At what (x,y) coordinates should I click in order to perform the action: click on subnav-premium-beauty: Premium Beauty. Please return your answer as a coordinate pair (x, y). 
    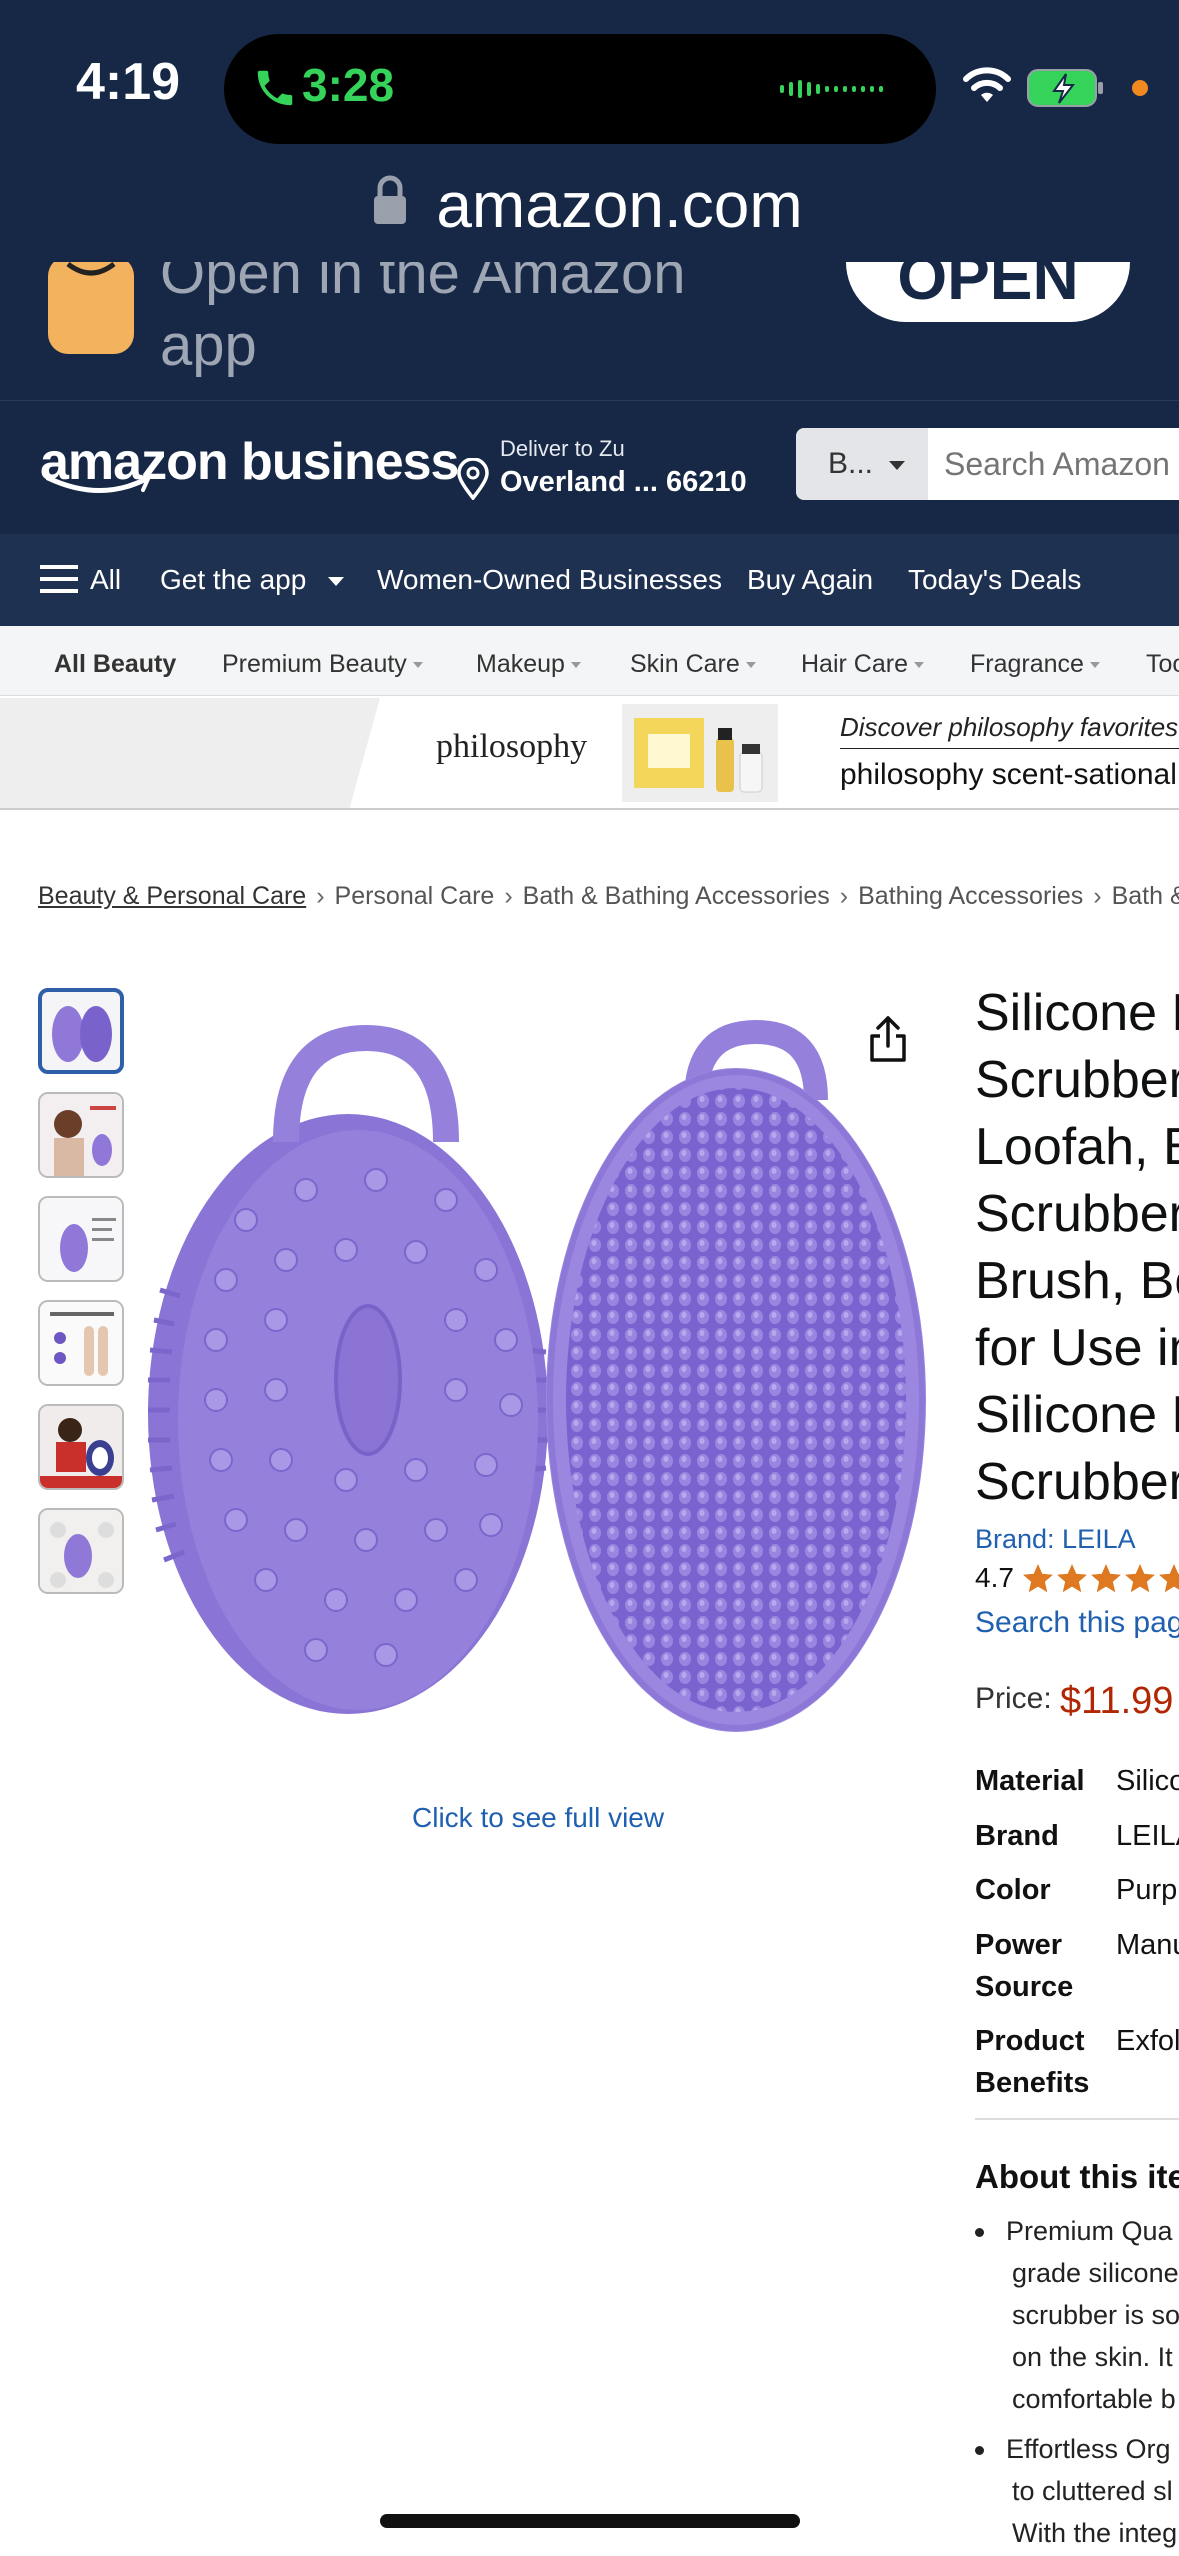
    Looking at the image, I should click on (322, 664).